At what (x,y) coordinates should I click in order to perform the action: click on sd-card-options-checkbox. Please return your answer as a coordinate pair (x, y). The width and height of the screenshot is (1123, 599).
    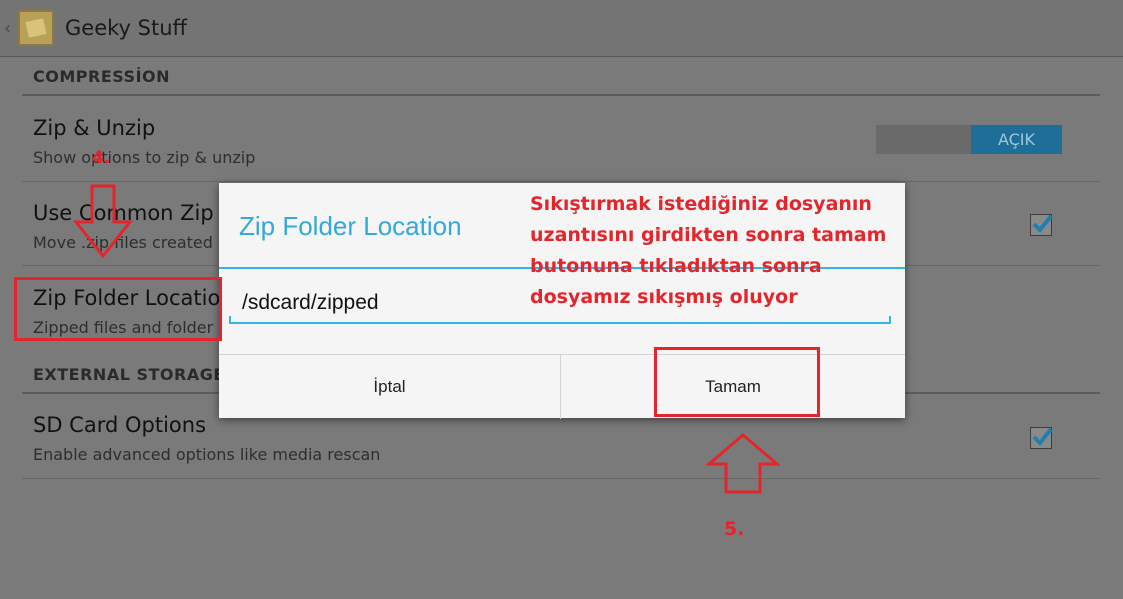
    Looking at the image, I should click on (1041, 438).